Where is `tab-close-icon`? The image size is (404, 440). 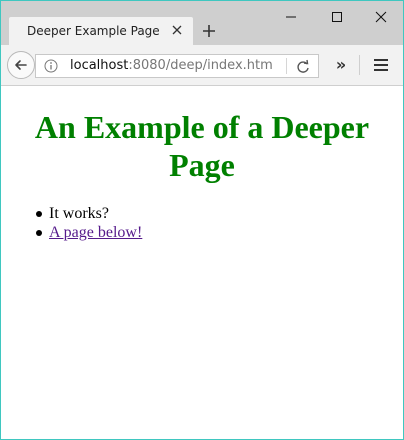
tab-close-icon is located at coordinates (177, 30).